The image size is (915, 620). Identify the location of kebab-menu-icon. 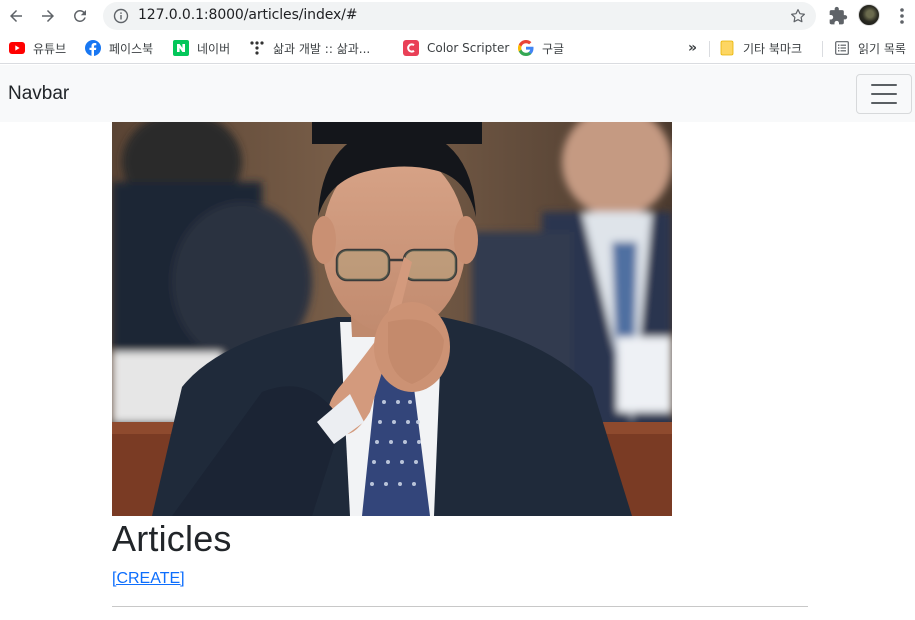
(902, 16).